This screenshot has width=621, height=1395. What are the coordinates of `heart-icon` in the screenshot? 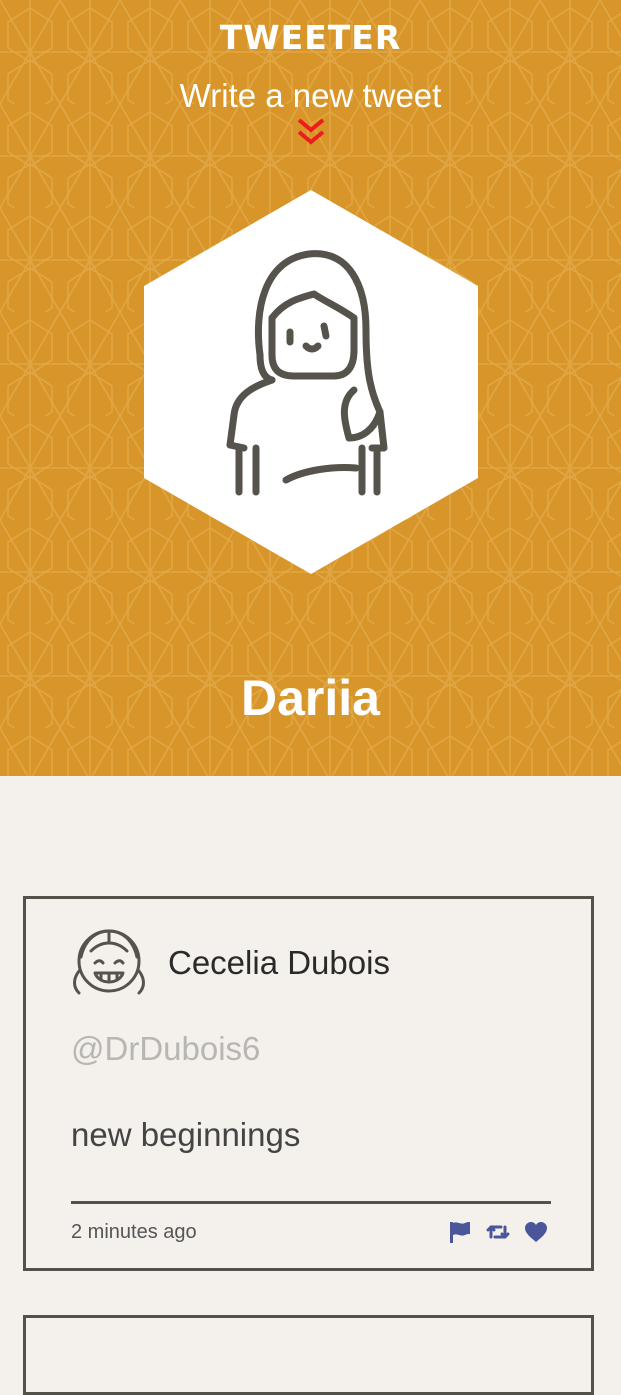 It's located at (536, 1232).